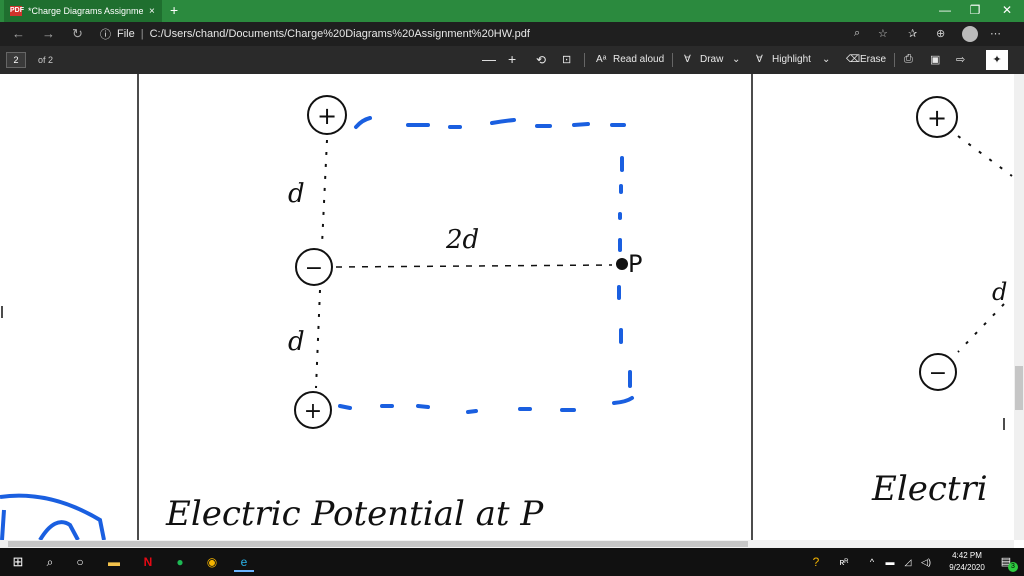 The width and height of the screenshot is (1024, 576). Describe the element at coordinates (853, 59) in the screenshot. I see `eraser-icon: ⌫` at that location.